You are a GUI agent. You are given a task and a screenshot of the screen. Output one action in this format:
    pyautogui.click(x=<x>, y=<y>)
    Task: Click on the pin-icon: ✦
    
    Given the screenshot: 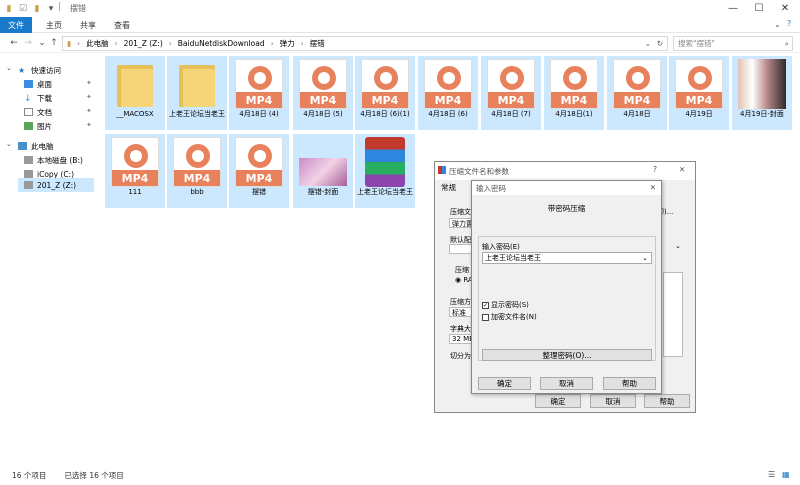 What is the action you would take?
    pyautogui.click(x=89, y=97)
    